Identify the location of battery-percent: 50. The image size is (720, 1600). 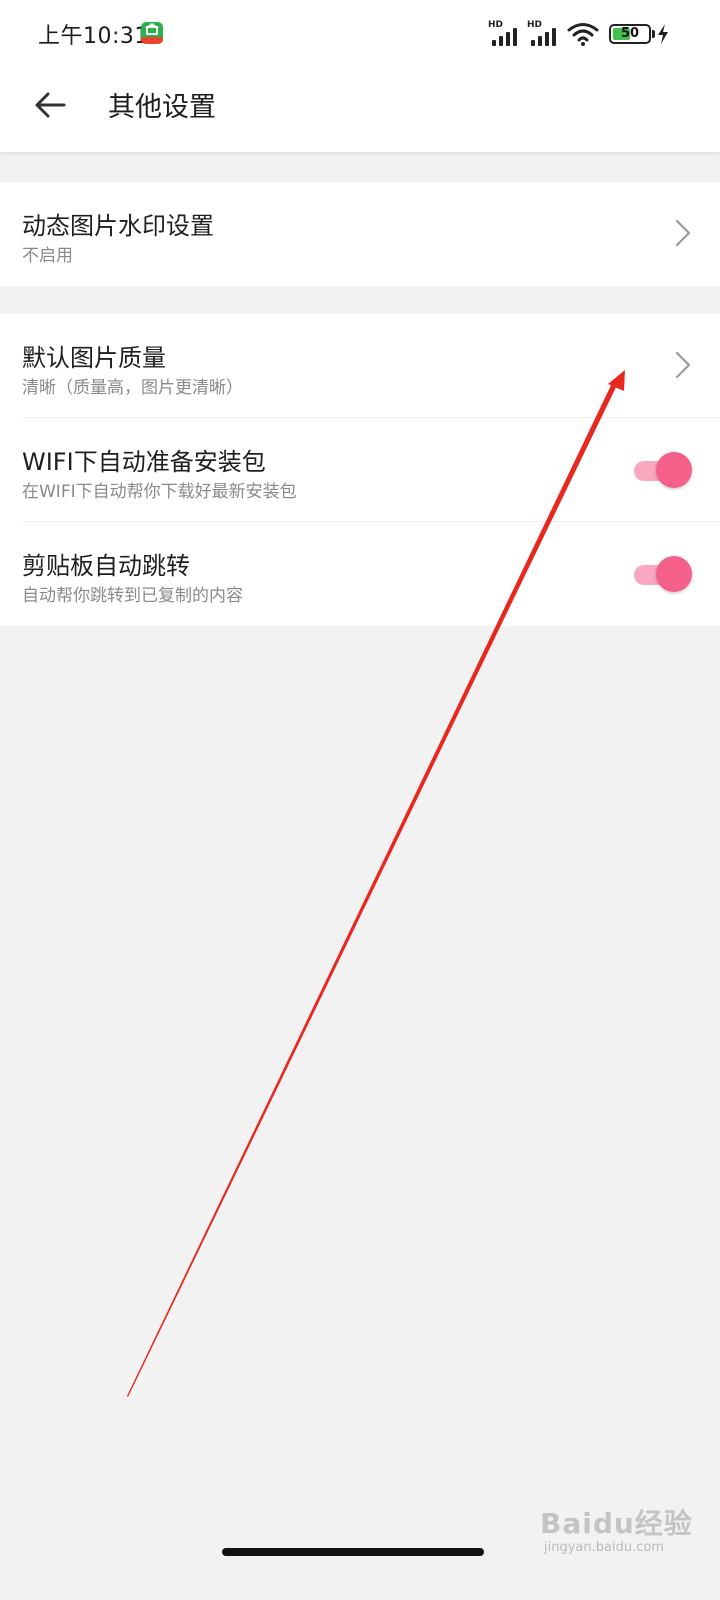
(630, 33).